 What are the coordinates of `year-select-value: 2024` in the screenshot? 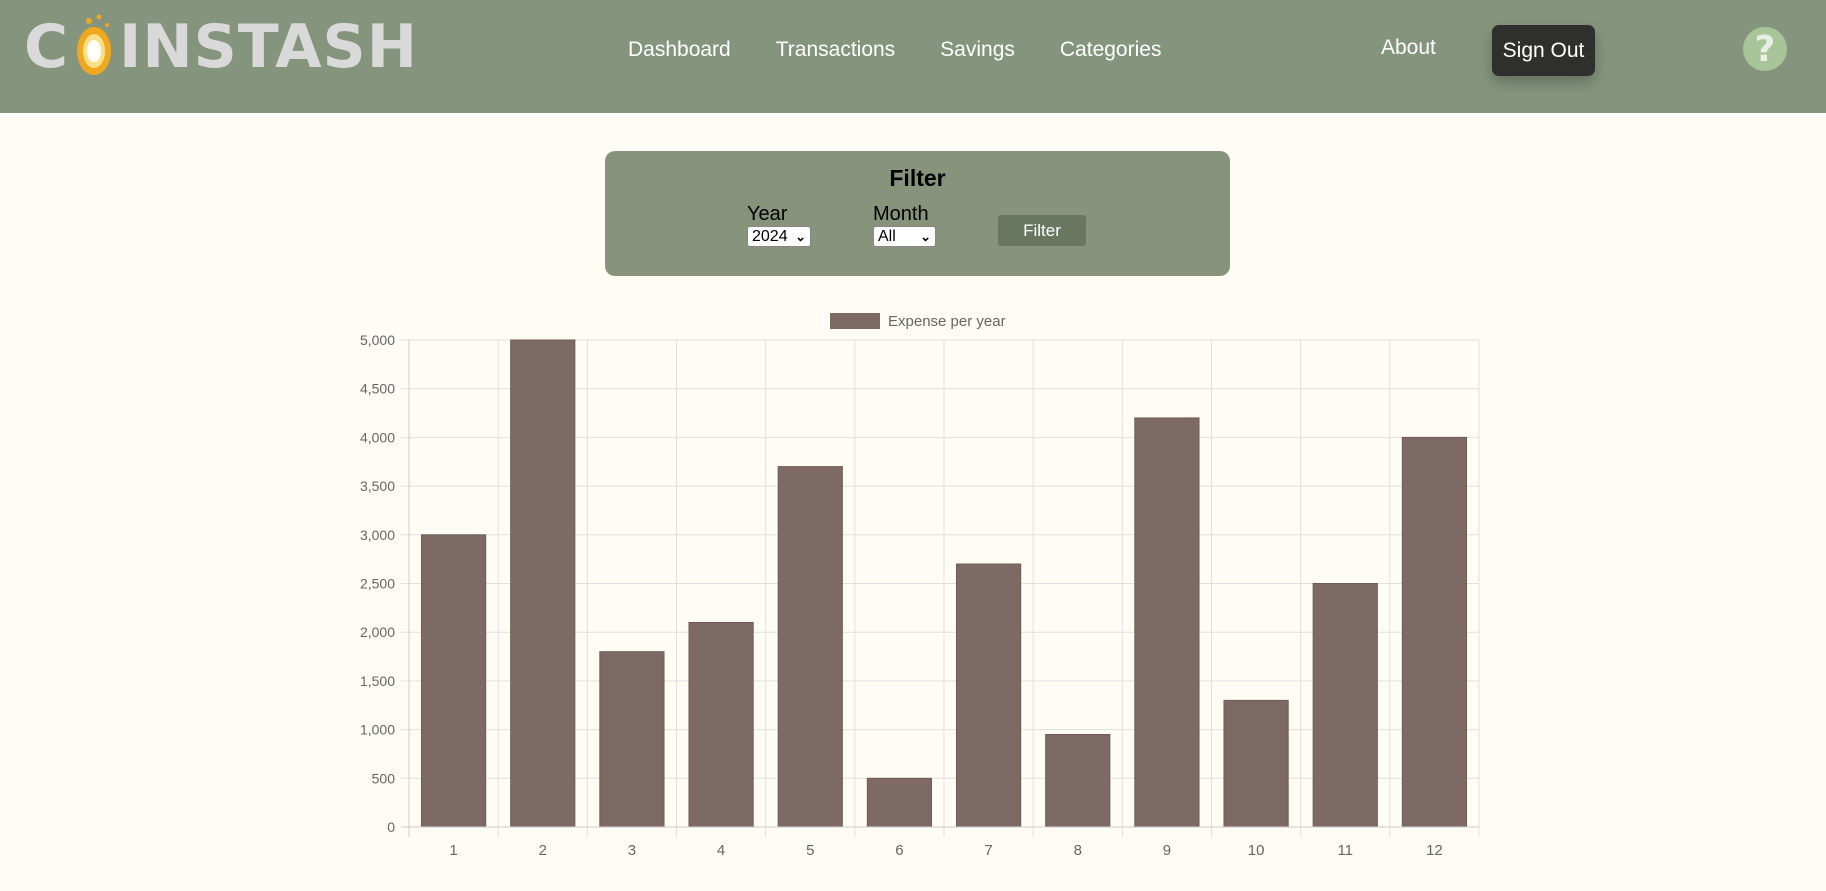 It's located at (770, 236).